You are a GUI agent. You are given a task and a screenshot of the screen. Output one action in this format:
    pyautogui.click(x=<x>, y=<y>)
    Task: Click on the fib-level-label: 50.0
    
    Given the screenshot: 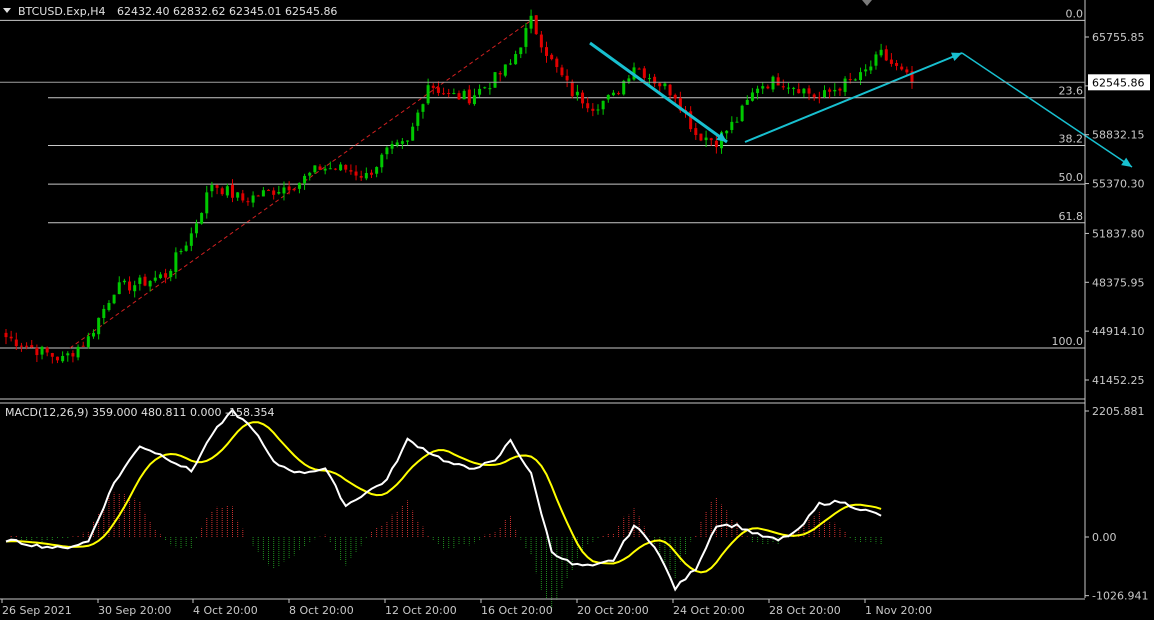 What is the action you would take?
    pyautogui.click(x=1071, y=177)
    